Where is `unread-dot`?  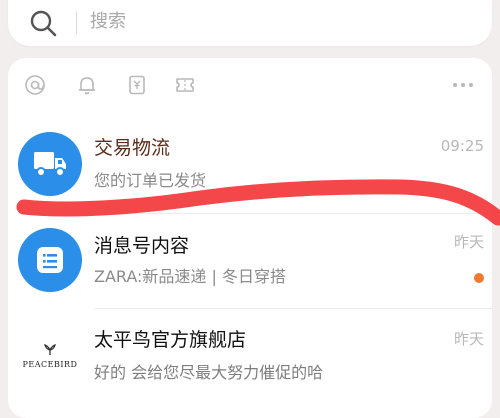 unread-dot is located at coordinates (479, 278).